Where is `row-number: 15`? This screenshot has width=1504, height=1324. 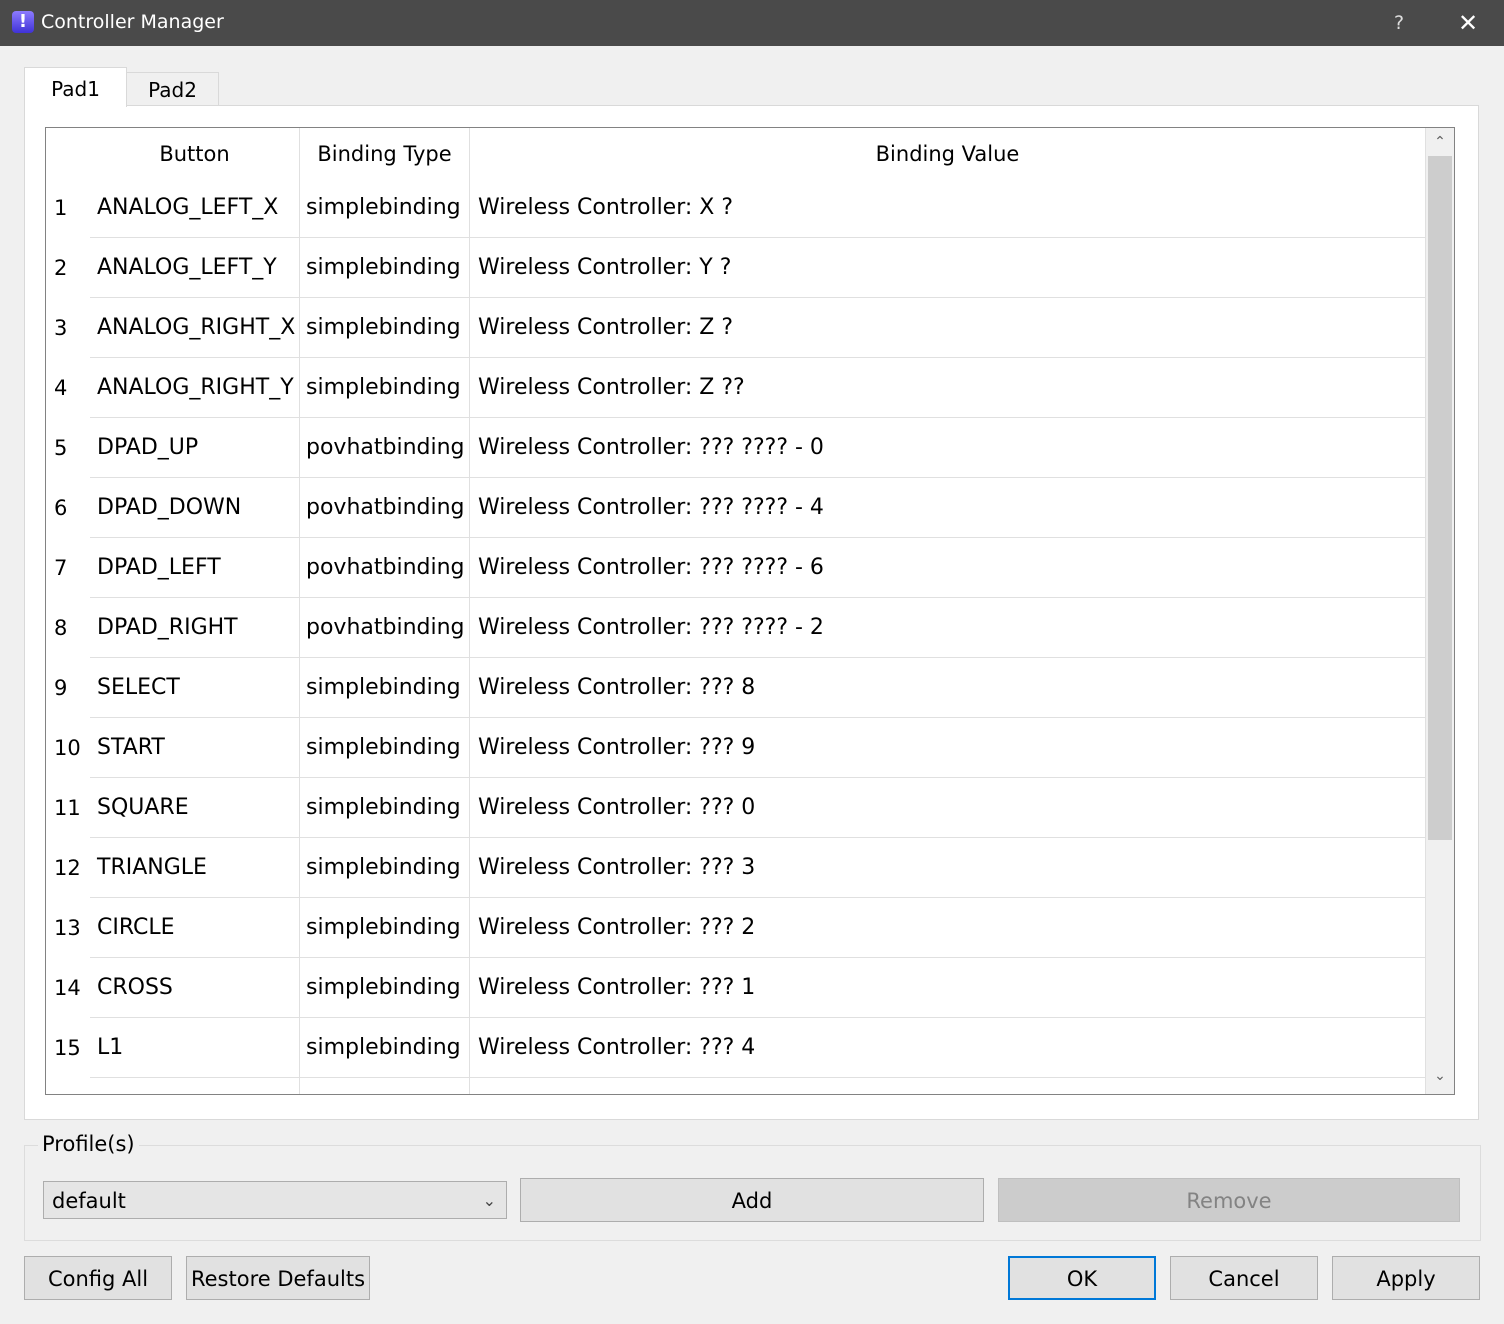 row-number: 15 is located at coordinates (67, 1048).